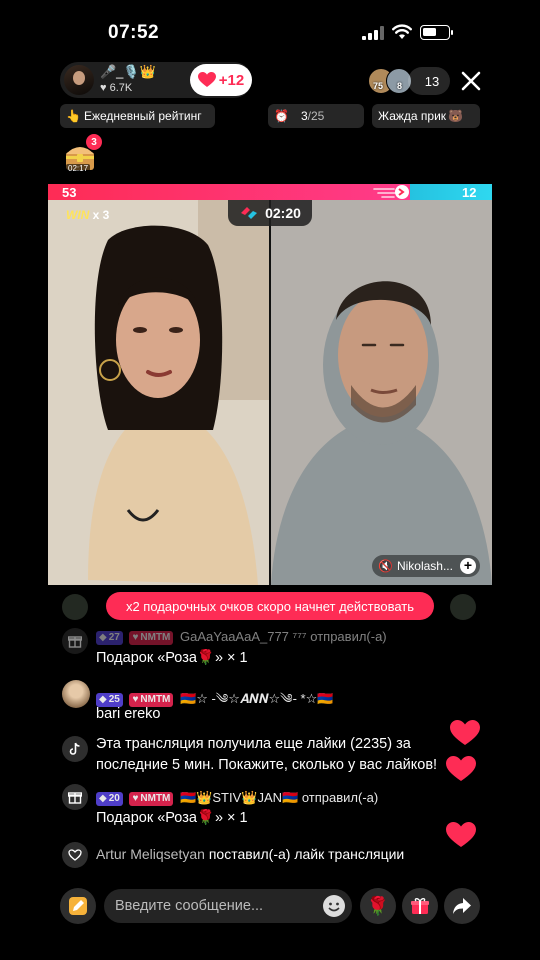 The width and height of the screenshot is (540, 960). Describe the element at coordinates (75, 855) in the screenshot. I see `heart-outline-icon` at that location.